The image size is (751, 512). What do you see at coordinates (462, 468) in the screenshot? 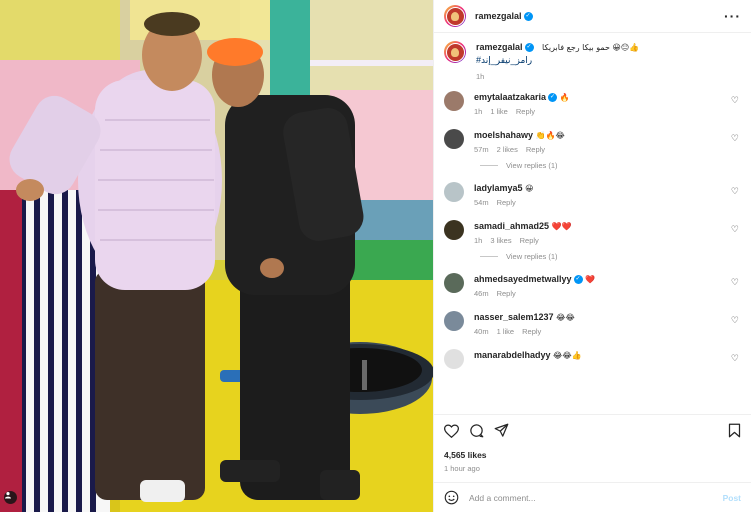
I see `post-timestamp: 1 hour ago` at bounding box center [462, 468].